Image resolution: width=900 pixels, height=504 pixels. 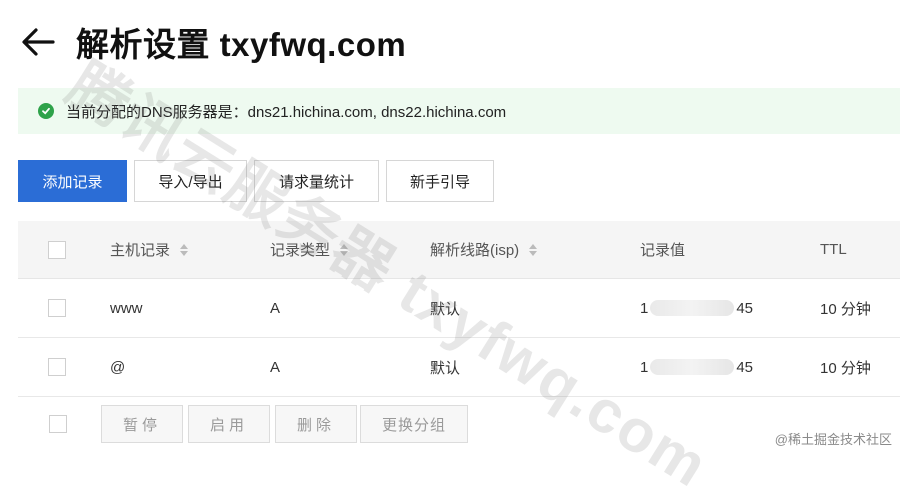 I want to click on col-line-label: 解析线路(isp), so click(x=475, y=250).